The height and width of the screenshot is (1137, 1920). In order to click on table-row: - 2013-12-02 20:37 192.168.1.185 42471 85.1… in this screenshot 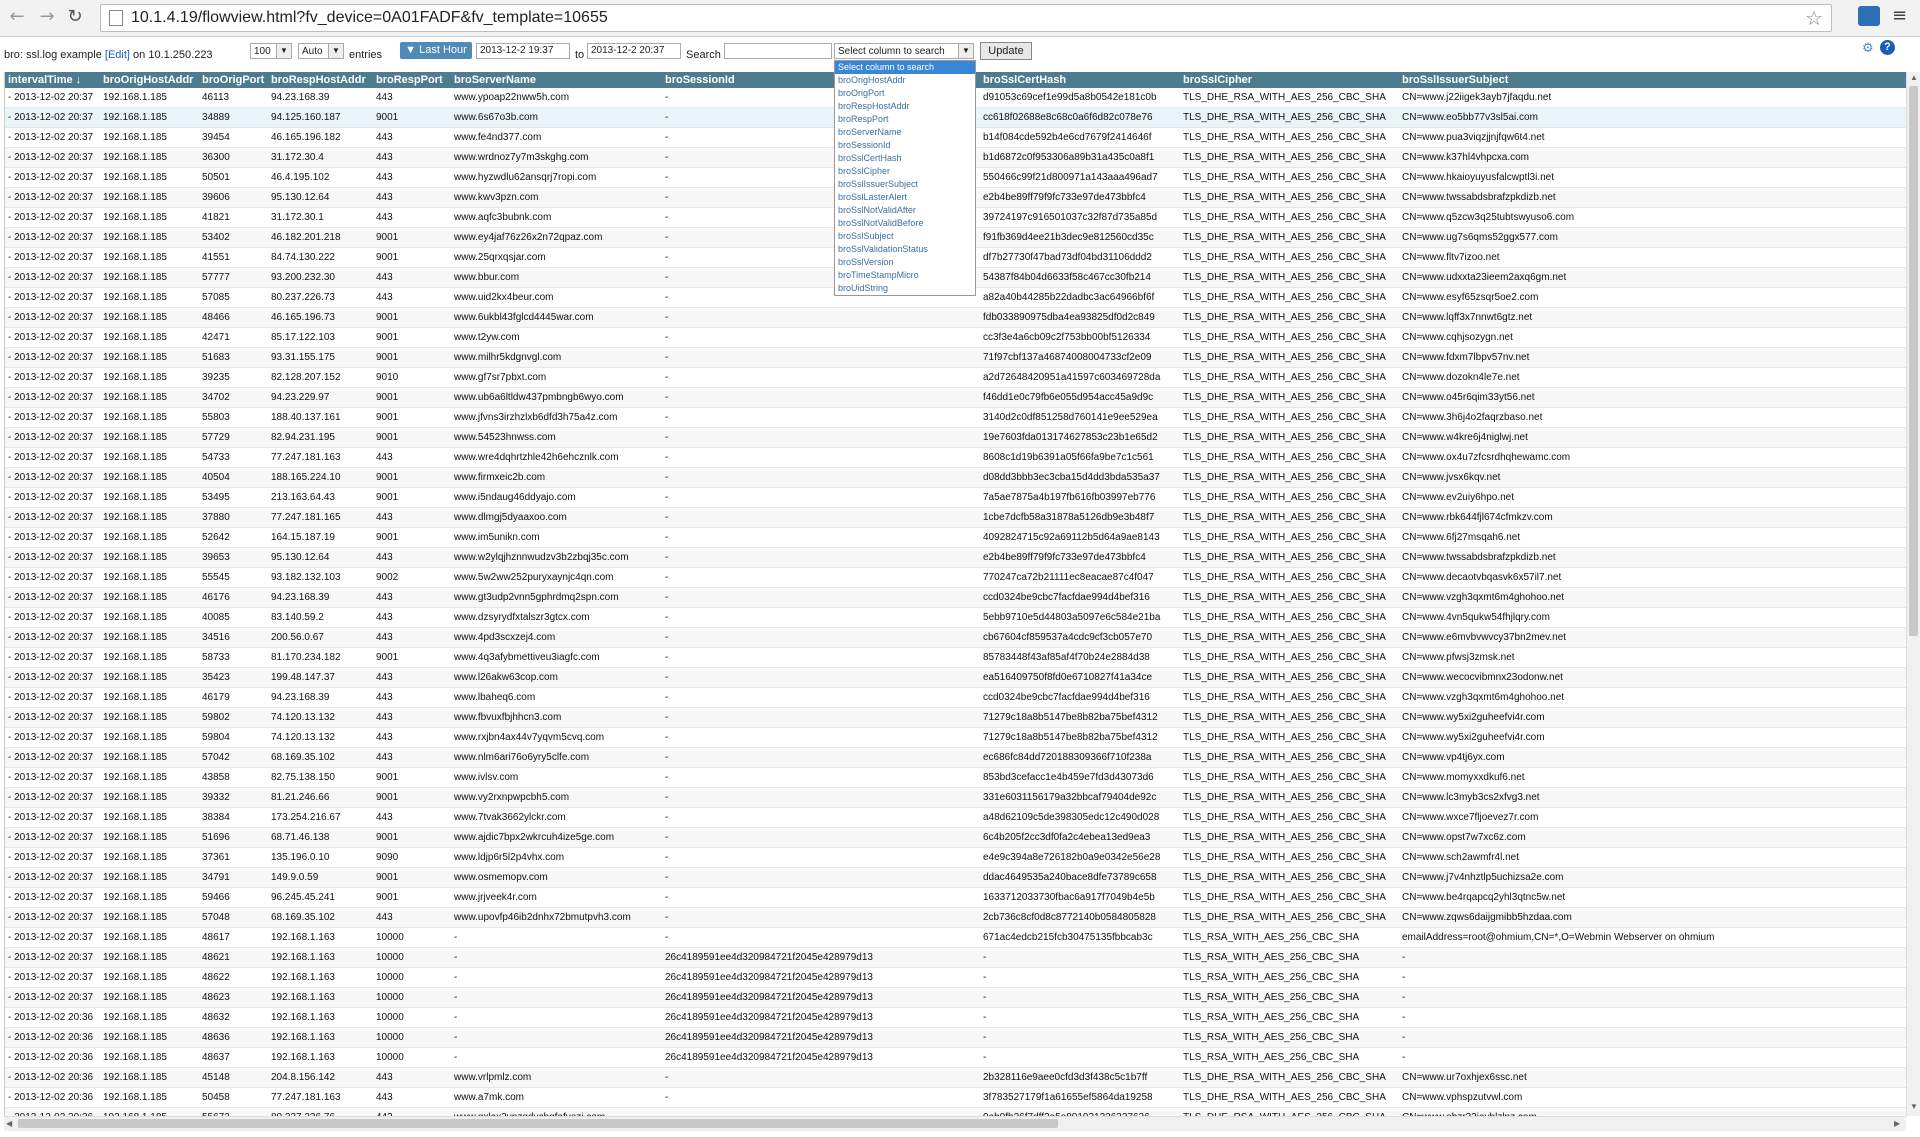, I will do `click(956, 337)`.